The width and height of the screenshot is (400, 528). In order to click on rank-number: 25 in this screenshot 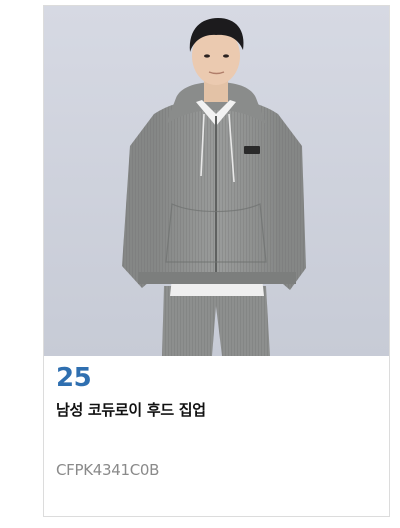, I will do `click(74, 378)`.